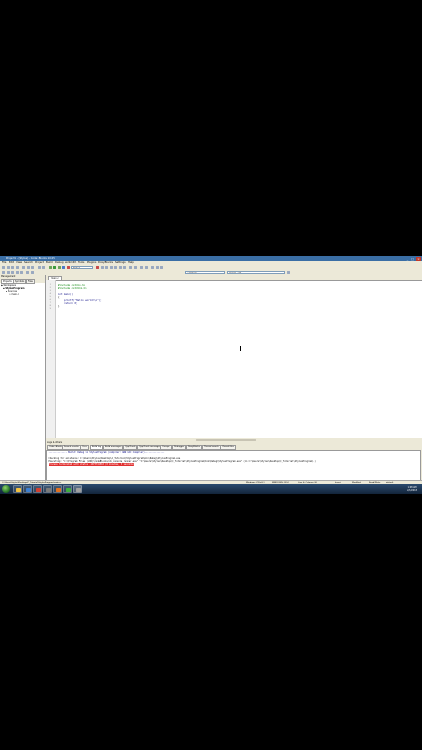 Image resolution: width=422 pixels, height=750 pixels. I want to click on clock-date: 2/1/2013, so click(412, 490).